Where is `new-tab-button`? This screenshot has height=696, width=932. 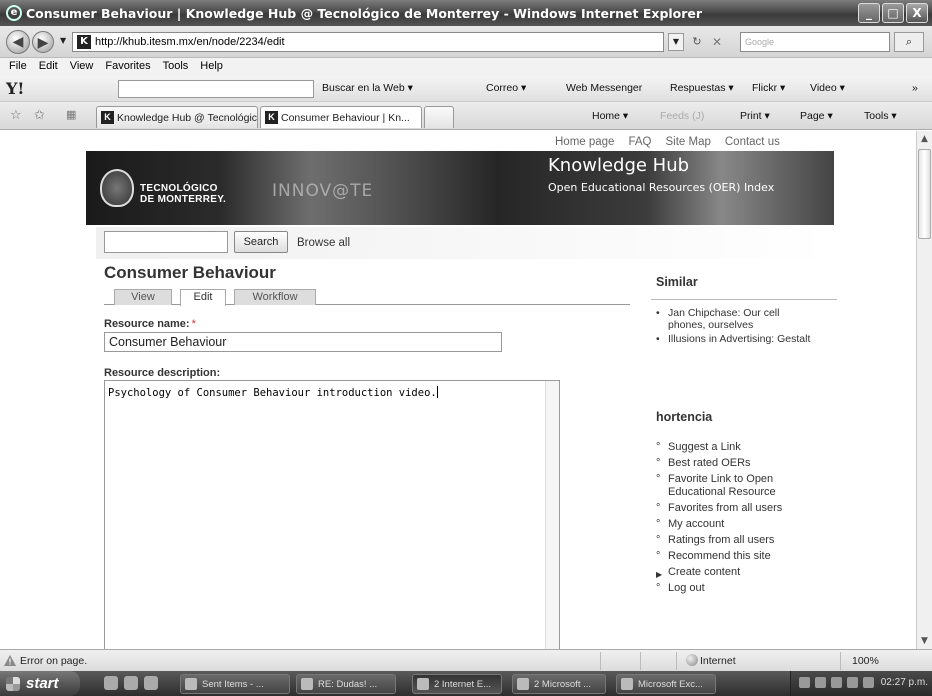
new-tab-button is located at coordinates (439, 117).